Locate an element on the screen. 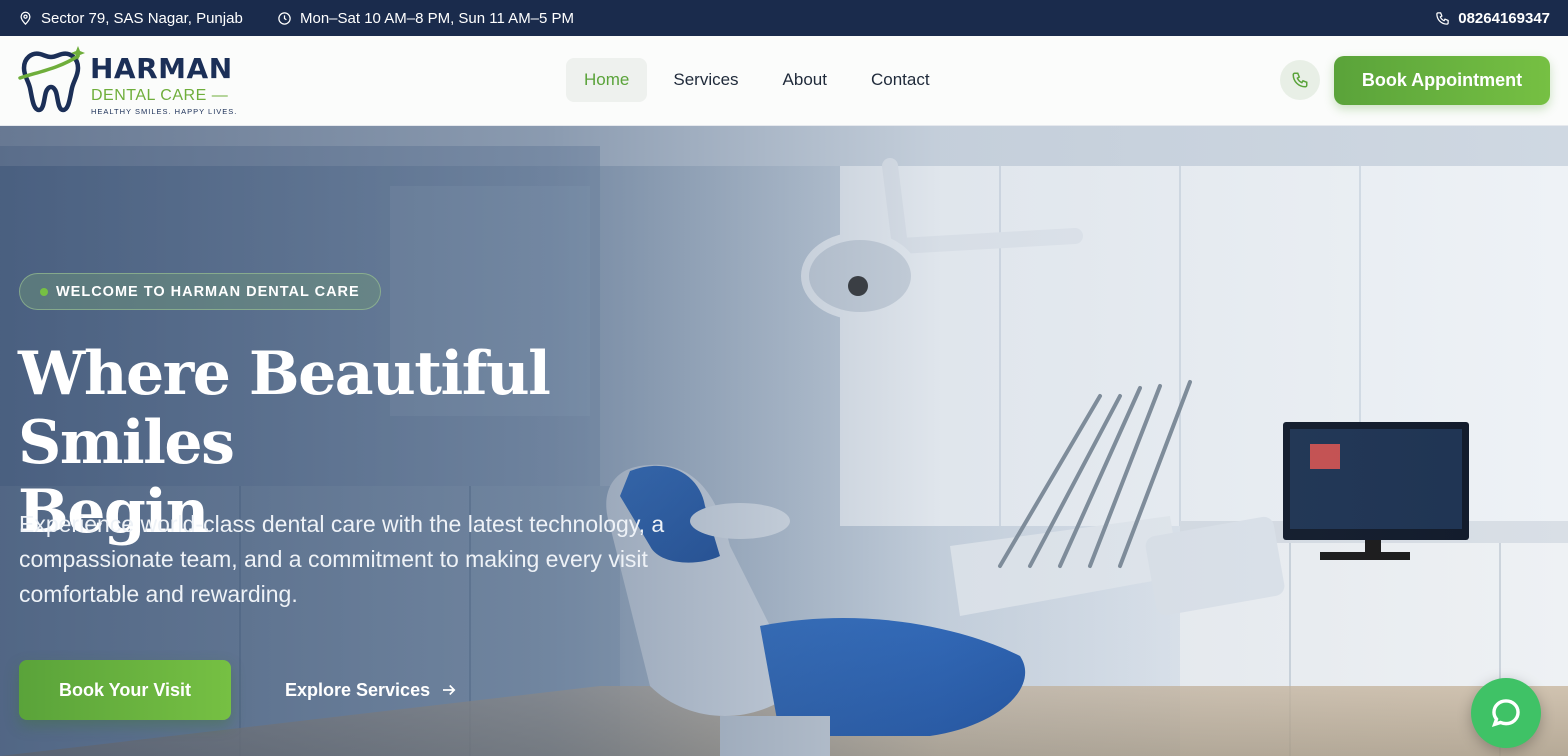 This screenshot has width=1568, height=756. logo-subtitle: DENTAL CARE — is located at coordinates (160, 95).